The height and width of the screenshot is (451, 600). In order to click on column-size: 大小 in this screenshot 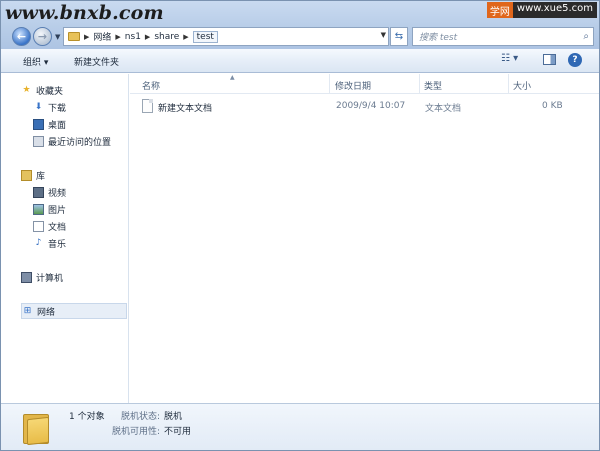, I will do `click(522, 85)`.